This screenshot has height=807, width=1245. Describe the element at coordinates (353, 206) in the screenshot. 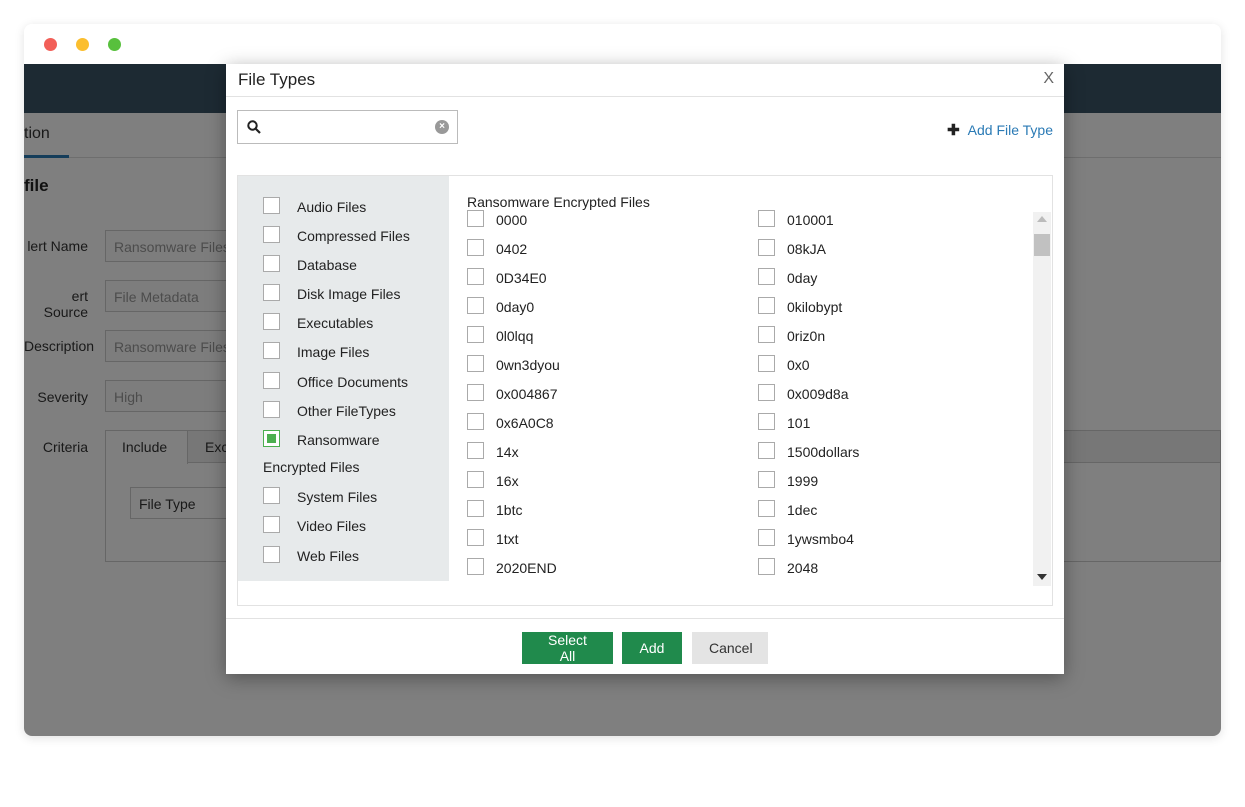

I see `category-item: Audio Files` at that location.